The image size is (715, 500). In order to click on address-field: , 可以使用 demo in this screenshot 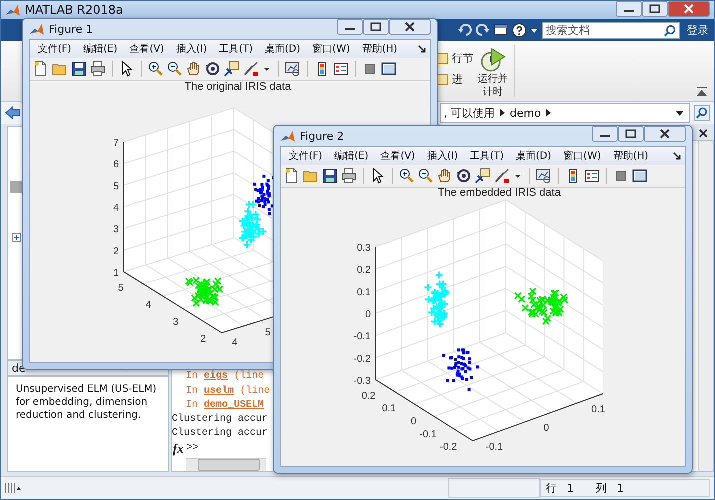, I will do `click(565, 113)`.